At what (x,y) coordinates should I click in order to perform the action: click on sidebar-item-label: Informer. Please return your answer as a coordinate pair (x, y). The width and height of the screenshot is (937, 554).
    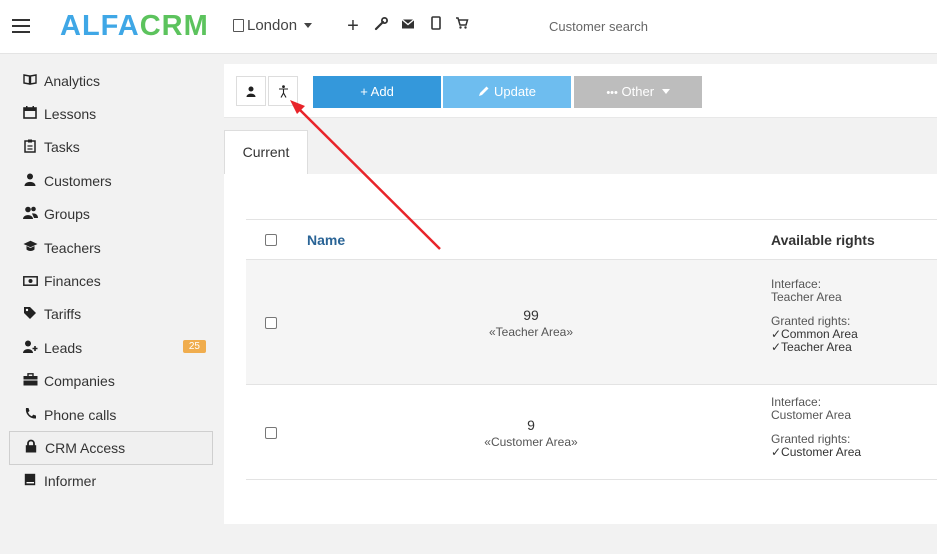
    Looking at the image, I should click on (70, 481).